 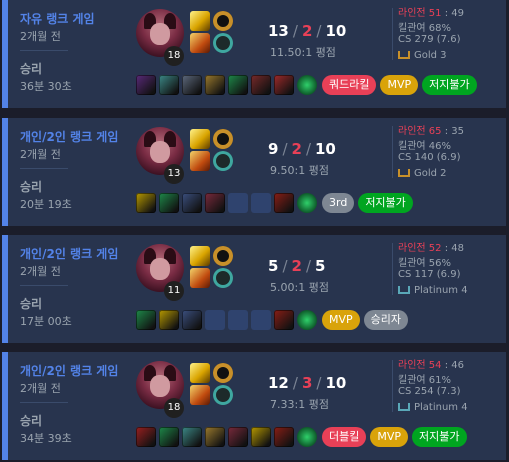 I want to click on tome-item-icon, so click(x=284, y=85).